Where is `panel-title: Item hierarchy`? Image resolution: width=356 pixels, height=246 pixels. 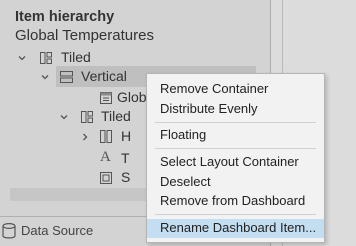
panel-title: Item hierarchy is located at coordinates (65, 17).